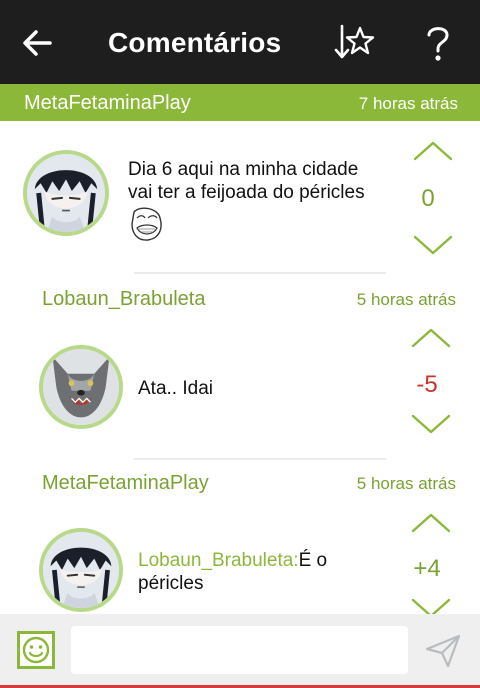  What do you see at coordinates (171, 583) in the screenshot?
I see `reply-text-line: péricles` at bounding box center [171, 583].